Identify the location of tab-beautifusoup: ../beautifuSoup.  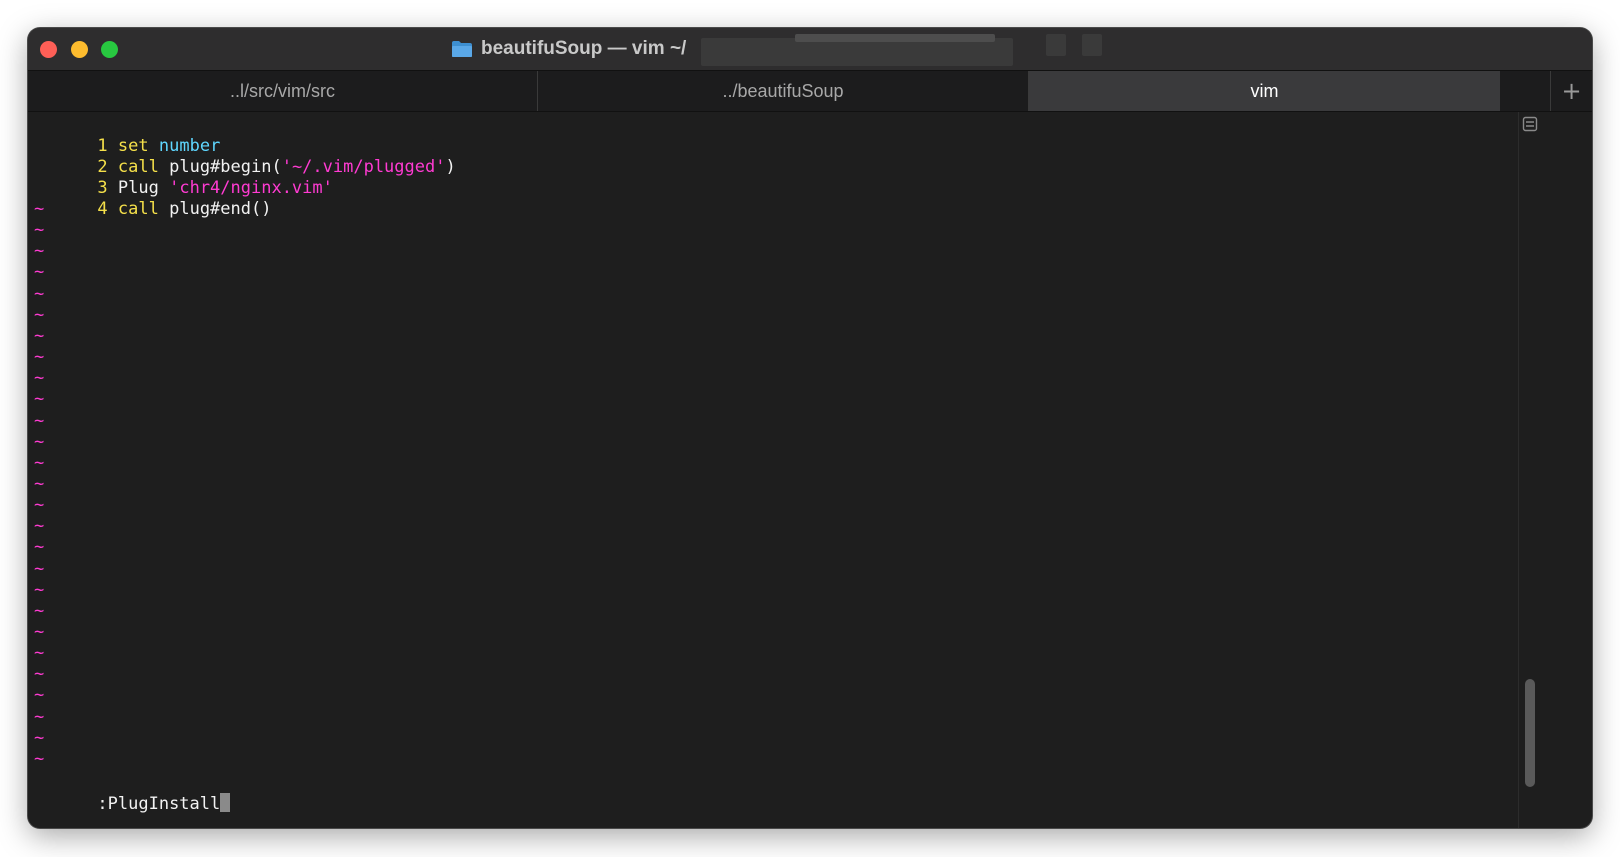
(783, 91).